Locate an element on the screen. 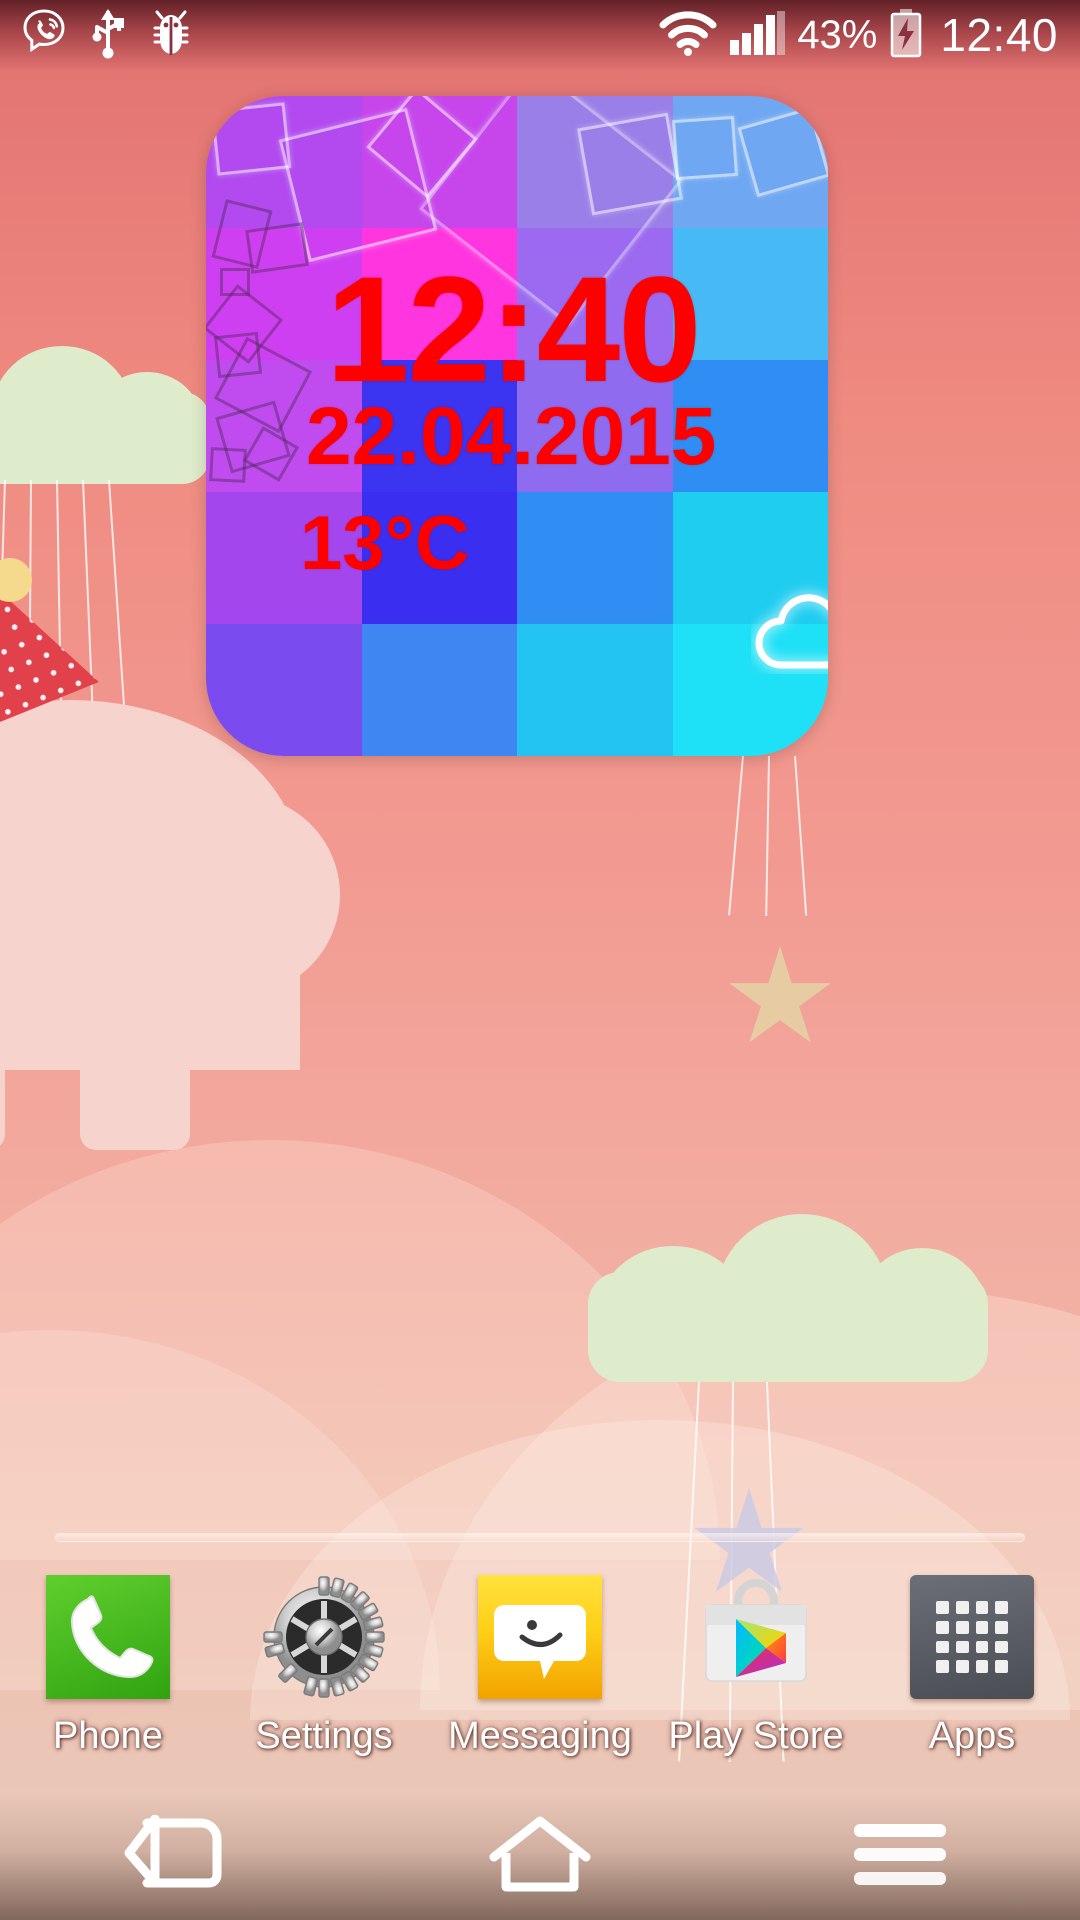 Image resolution: width=1080 pixels, height=1920 pixels. viber-icon is located at coordinates (45, 35).